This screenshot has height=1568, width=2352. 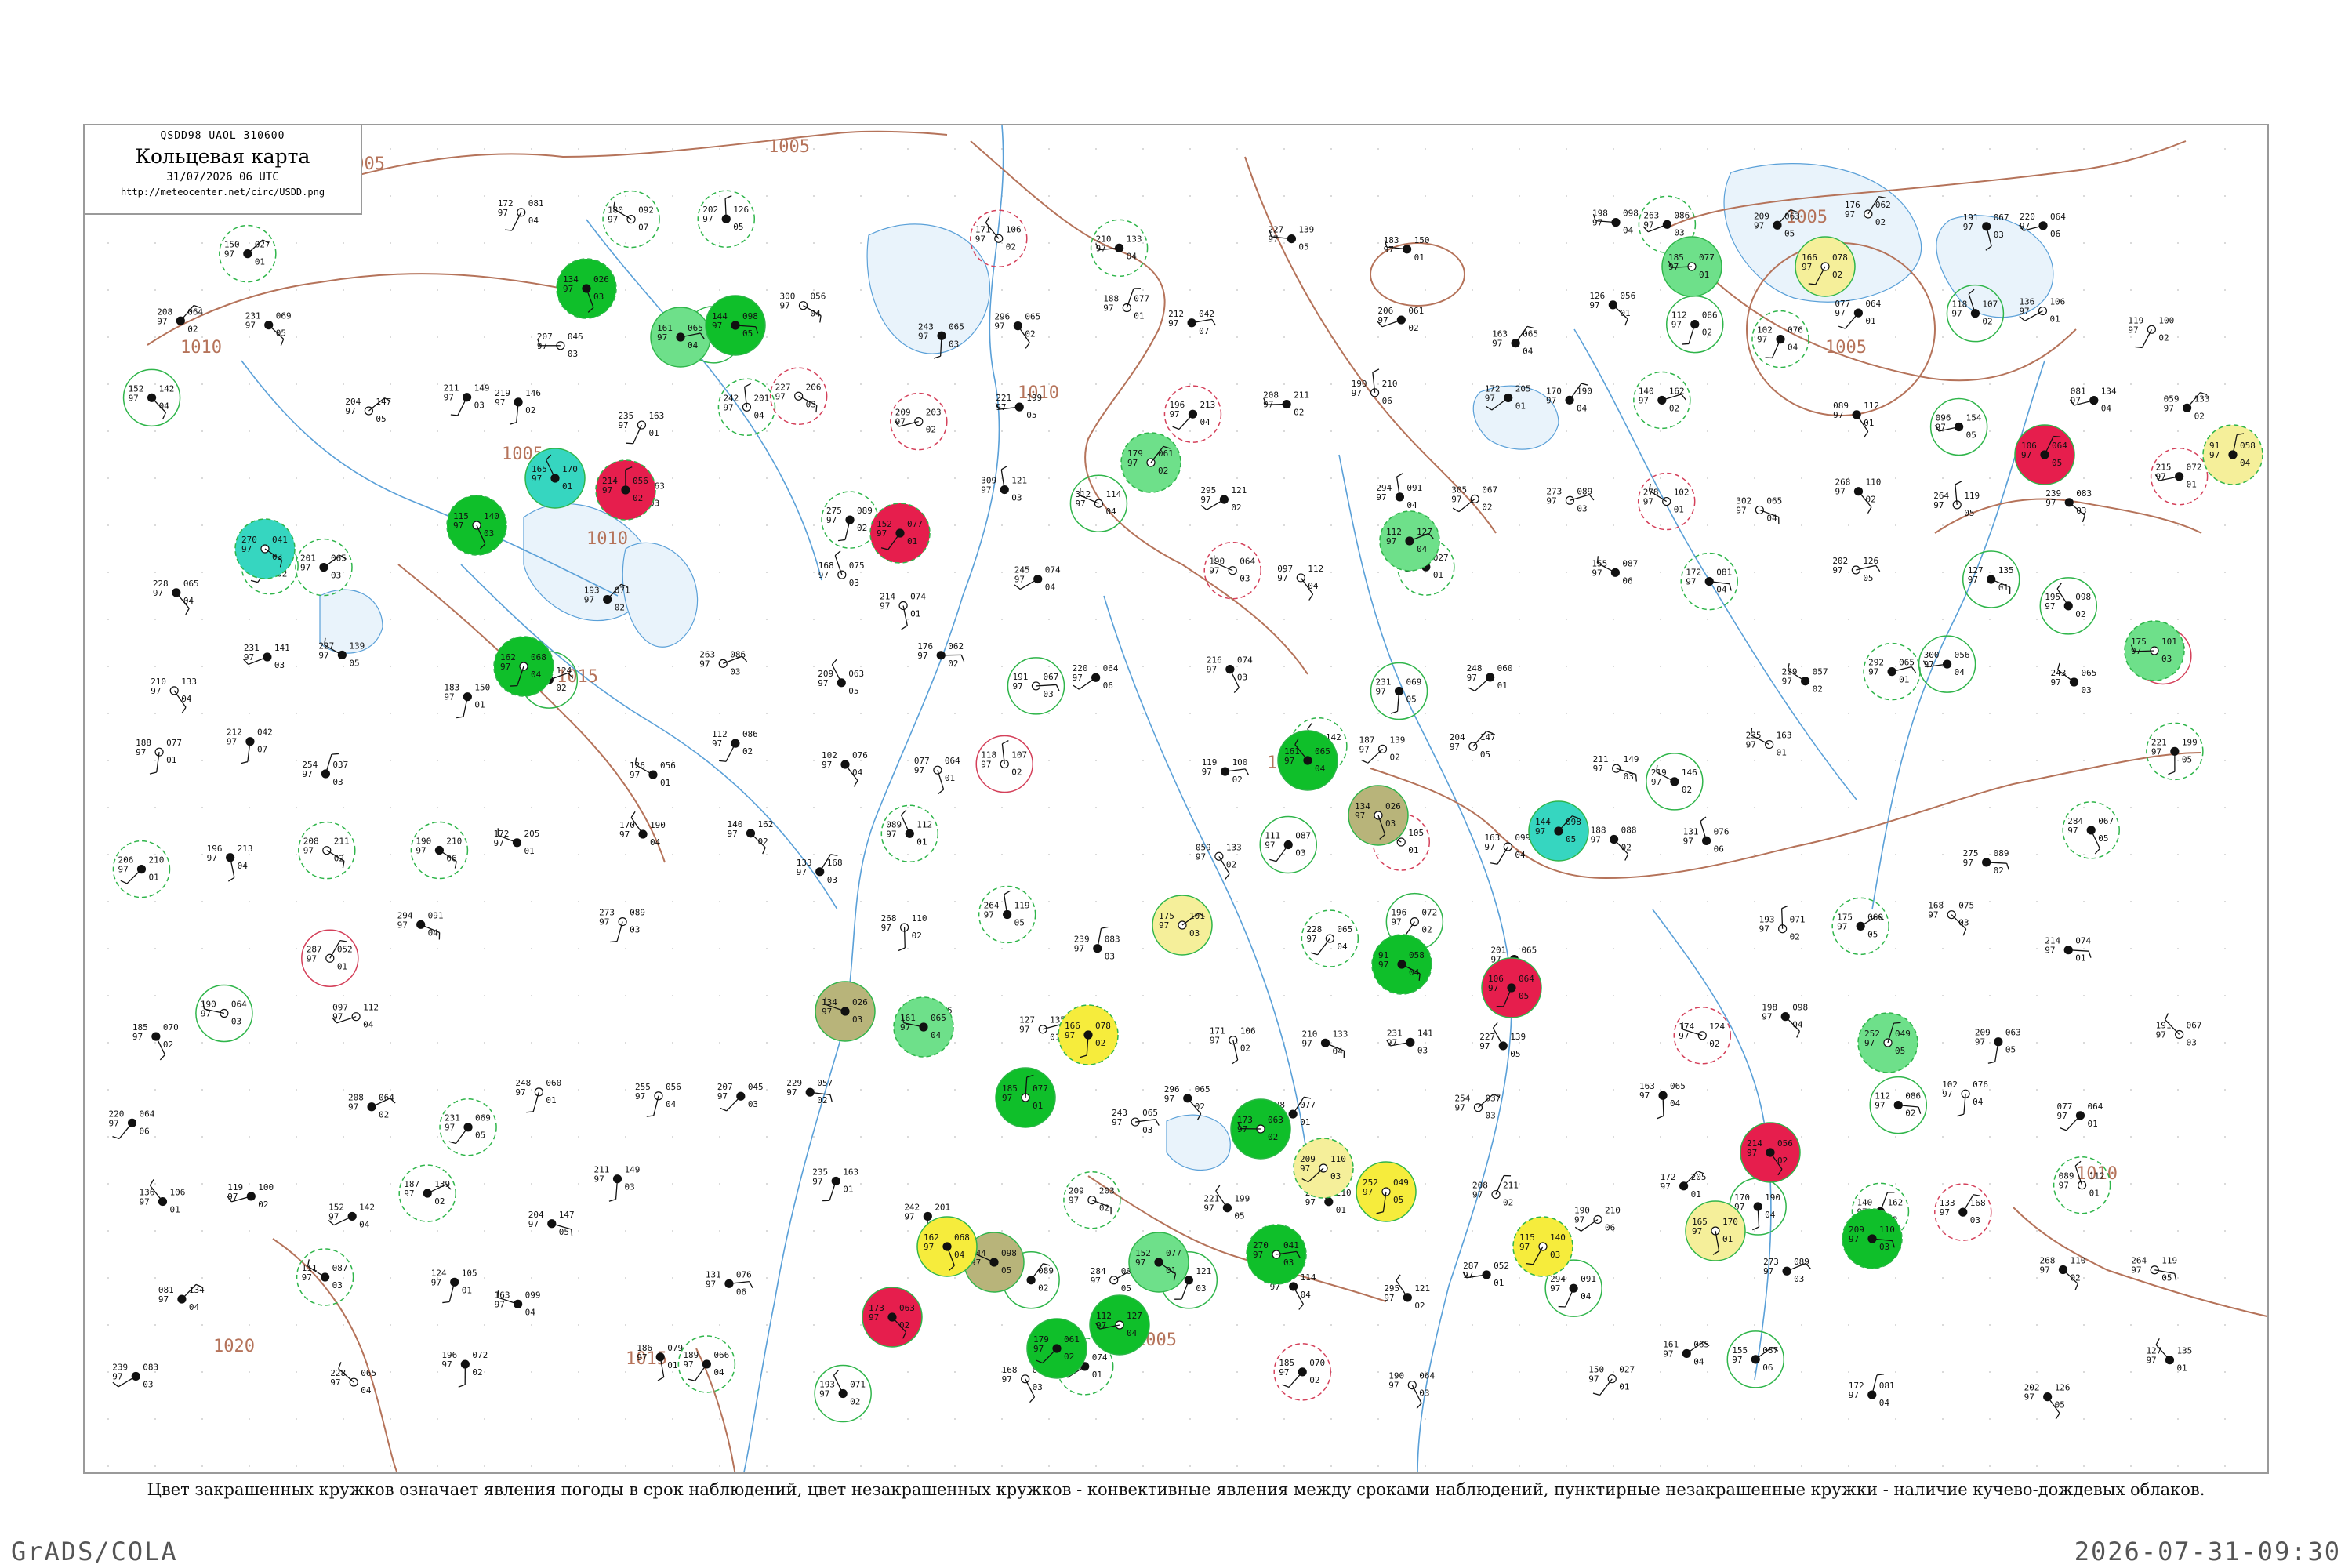 What do you see at coordinates (2232, 454) in the screenshot?
I see `station-plot: 91 0580497` at bounding box center [2232, 454].